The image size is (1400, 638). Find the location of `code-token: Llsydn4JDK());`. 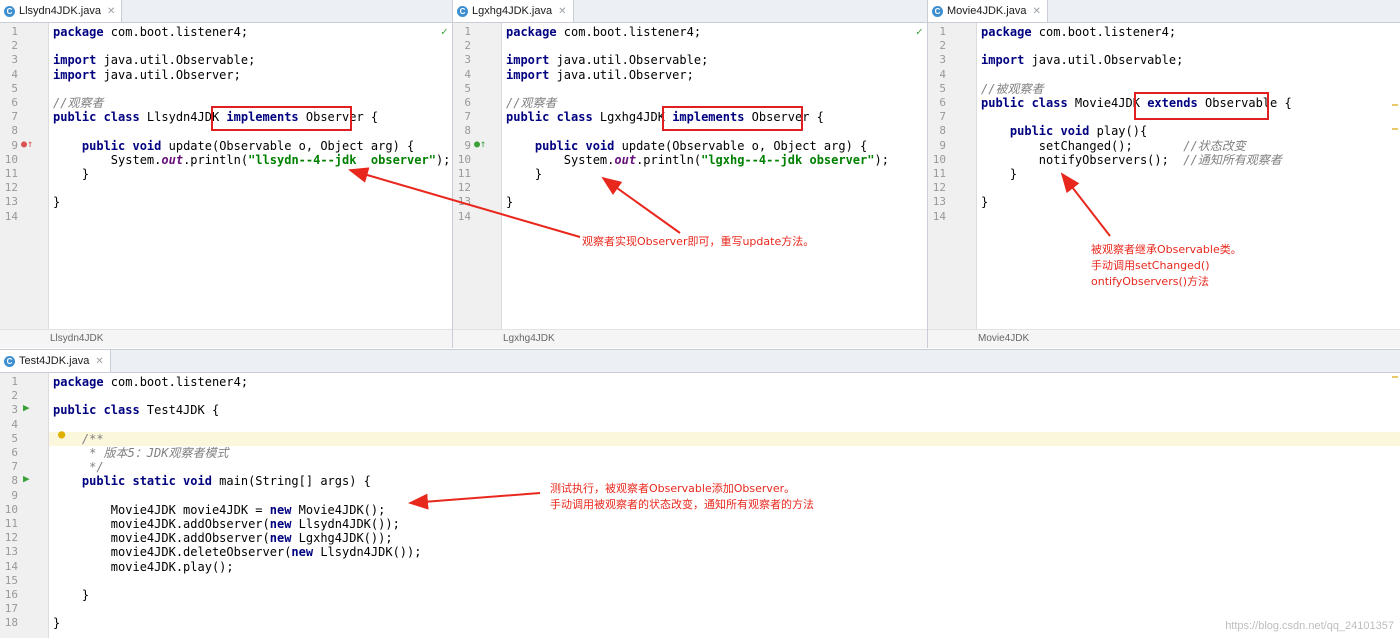

code-token: Llsydn4JDK()); is located at coordinates (345, 524).